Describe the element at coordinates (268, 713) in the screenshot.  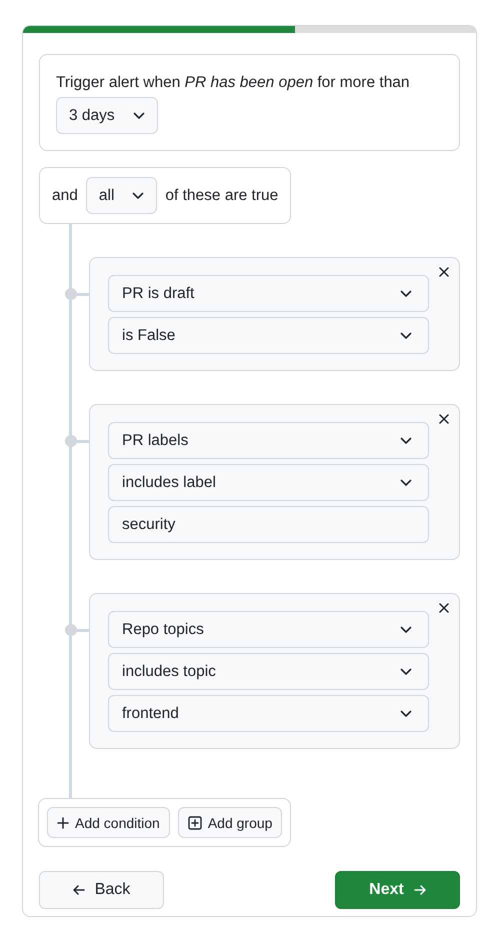
I see `condition-select: frontend` at that location.